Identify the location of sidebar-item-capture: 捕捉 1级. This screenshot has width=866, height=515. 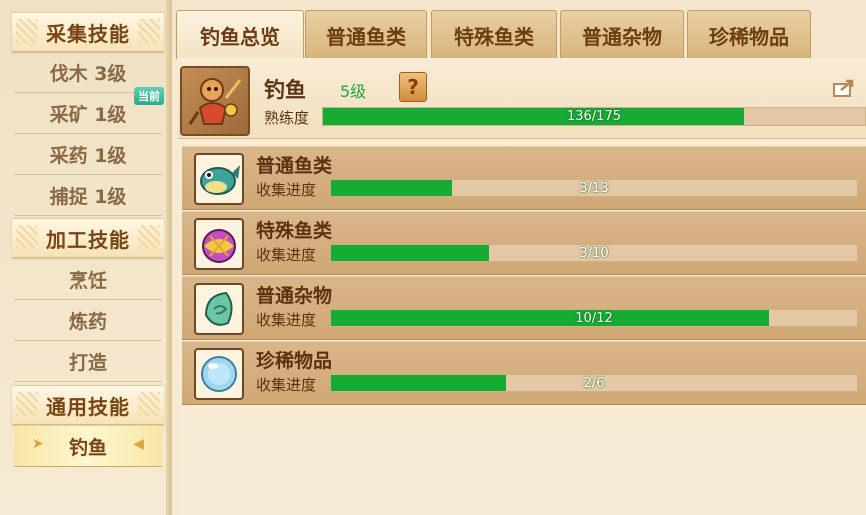
(88, 195).